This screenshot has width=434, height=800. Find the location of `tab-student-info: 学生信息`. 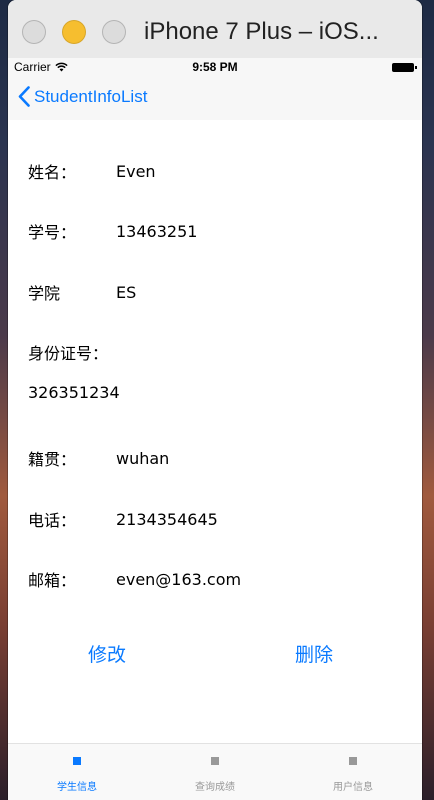

tab-student-info: 学生信息 is located at coordinates (77, 772).